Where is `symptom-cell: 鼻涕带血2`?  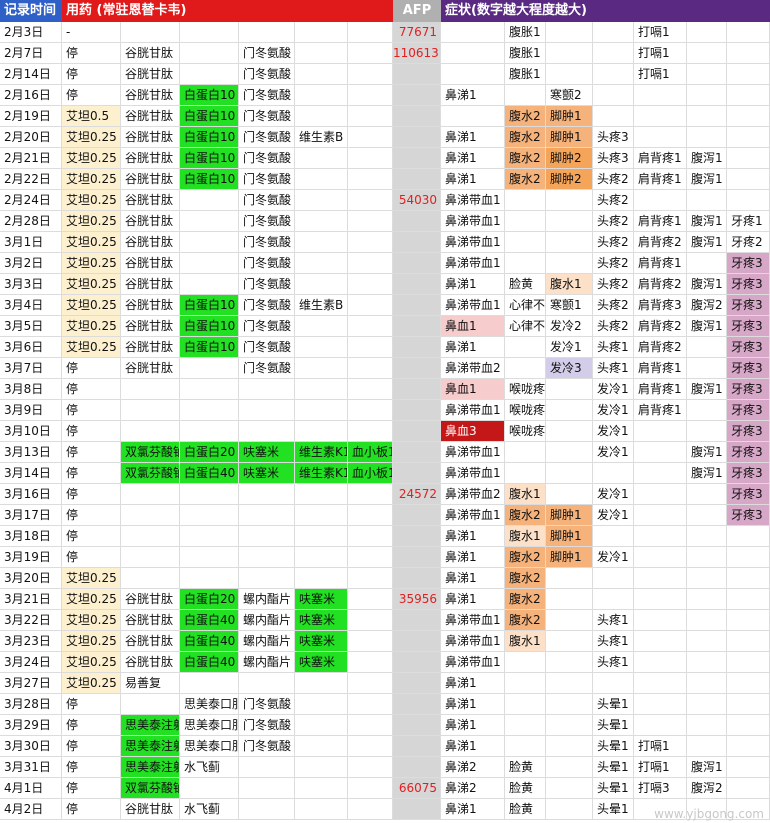 symptom-cell: 鼻涕带血2 is located at coordinates (473, 368).